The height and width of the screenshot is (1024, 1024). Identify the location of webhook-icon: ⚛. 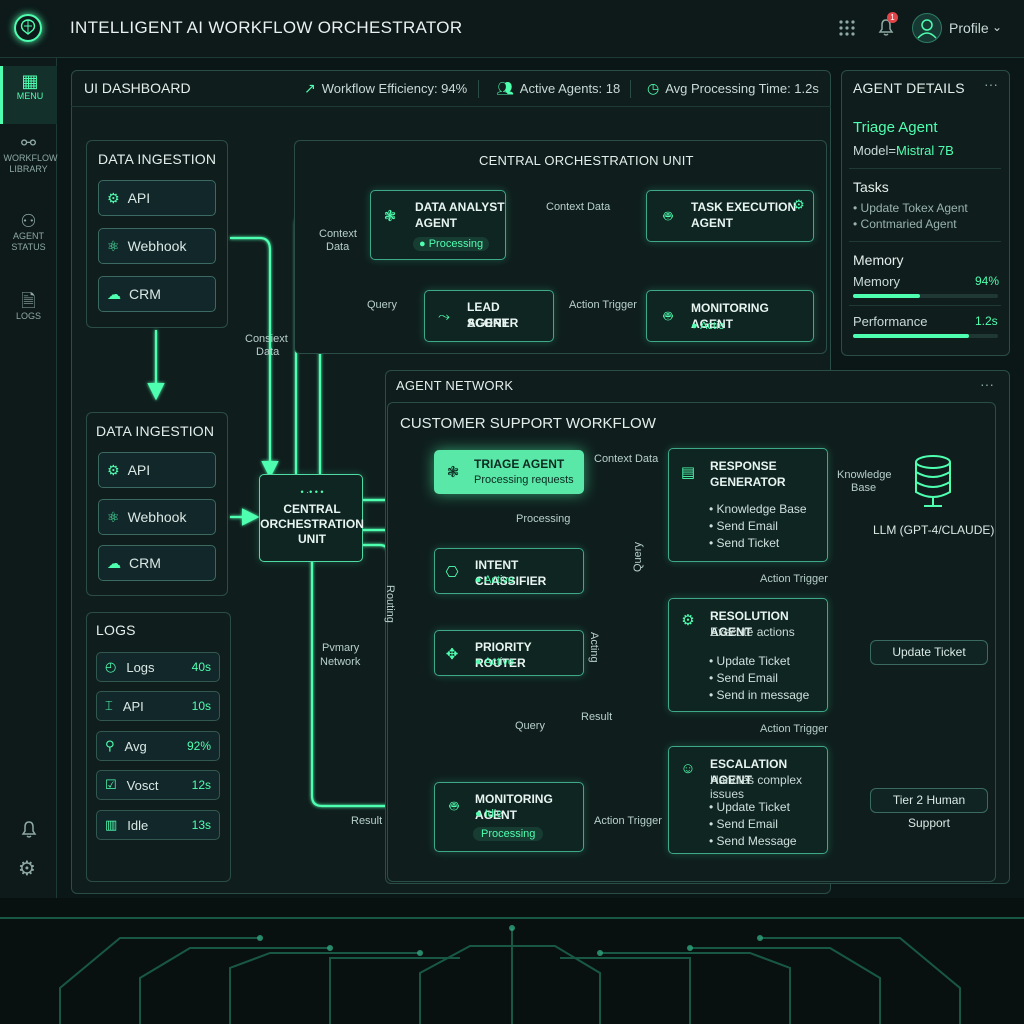
(113, 245).